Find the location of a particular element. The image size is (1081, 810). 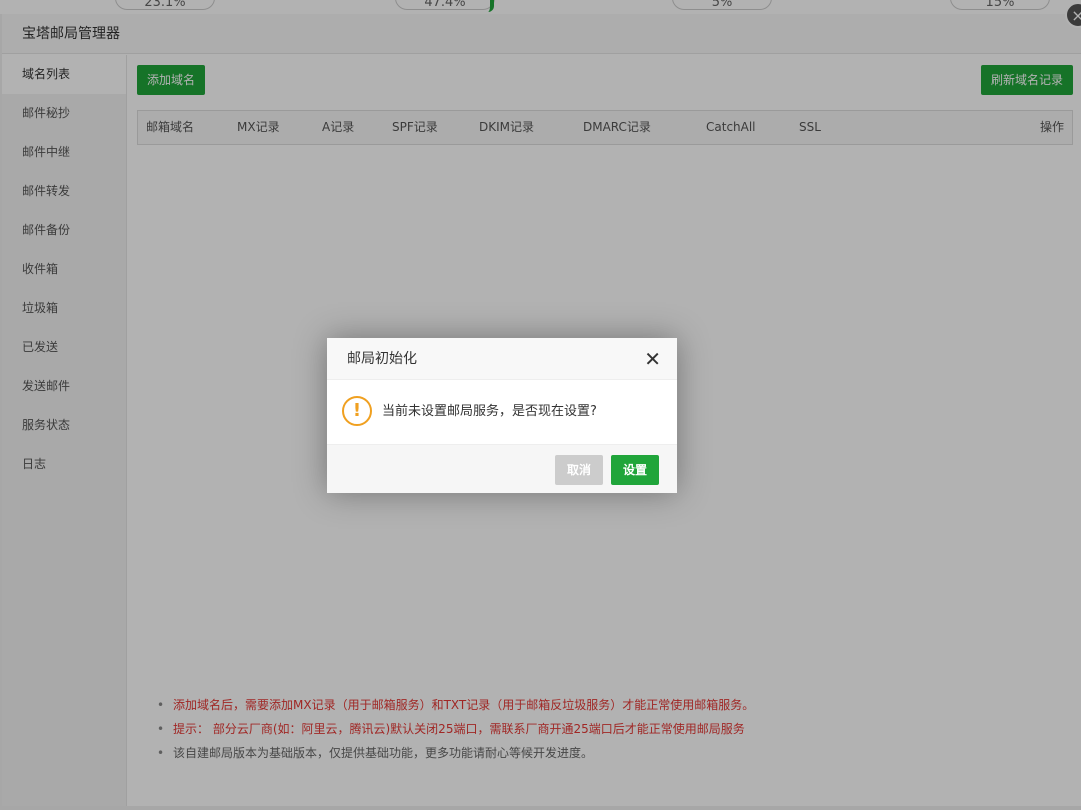

dialog-title: 邮局初始化 is located at coordinates (382, 359).